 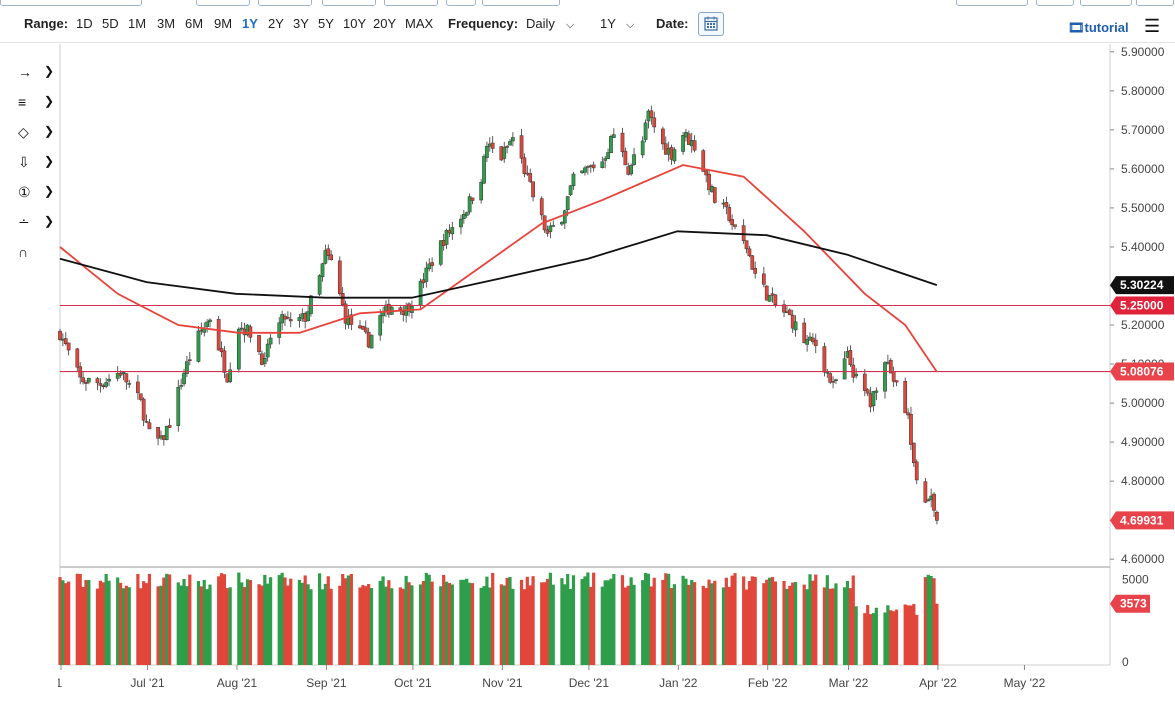 I want to click on volume-tick-label: 5000, so click(x=1135, y=579).